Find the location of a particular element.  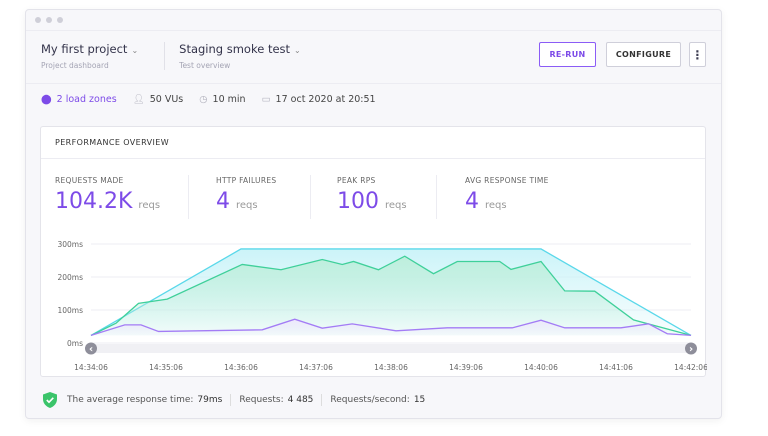

rps-value: 15 is located at coordinates (419, 400).